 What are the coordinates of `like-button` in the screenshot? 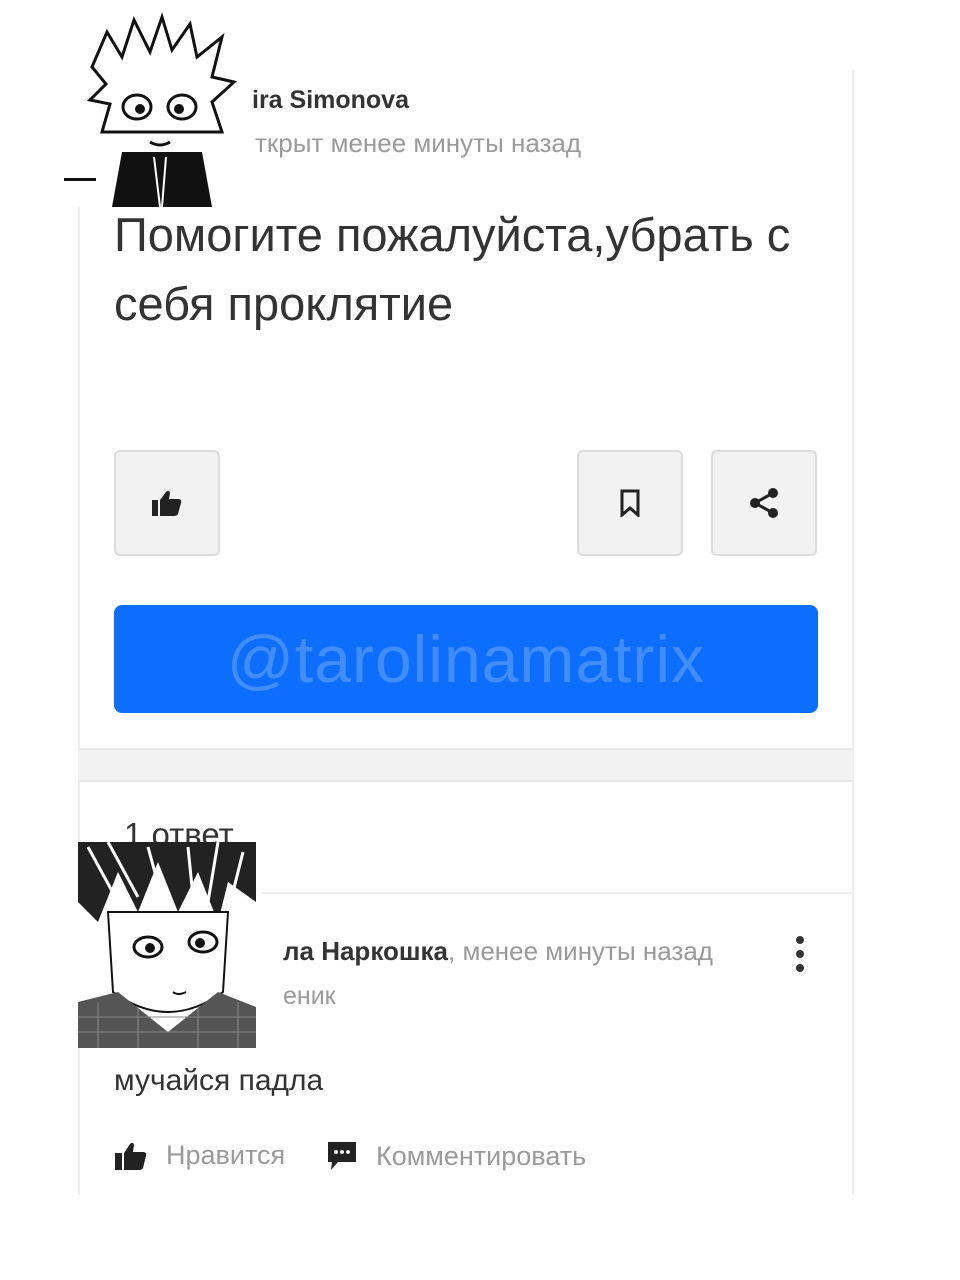 It's located at (167, 503).